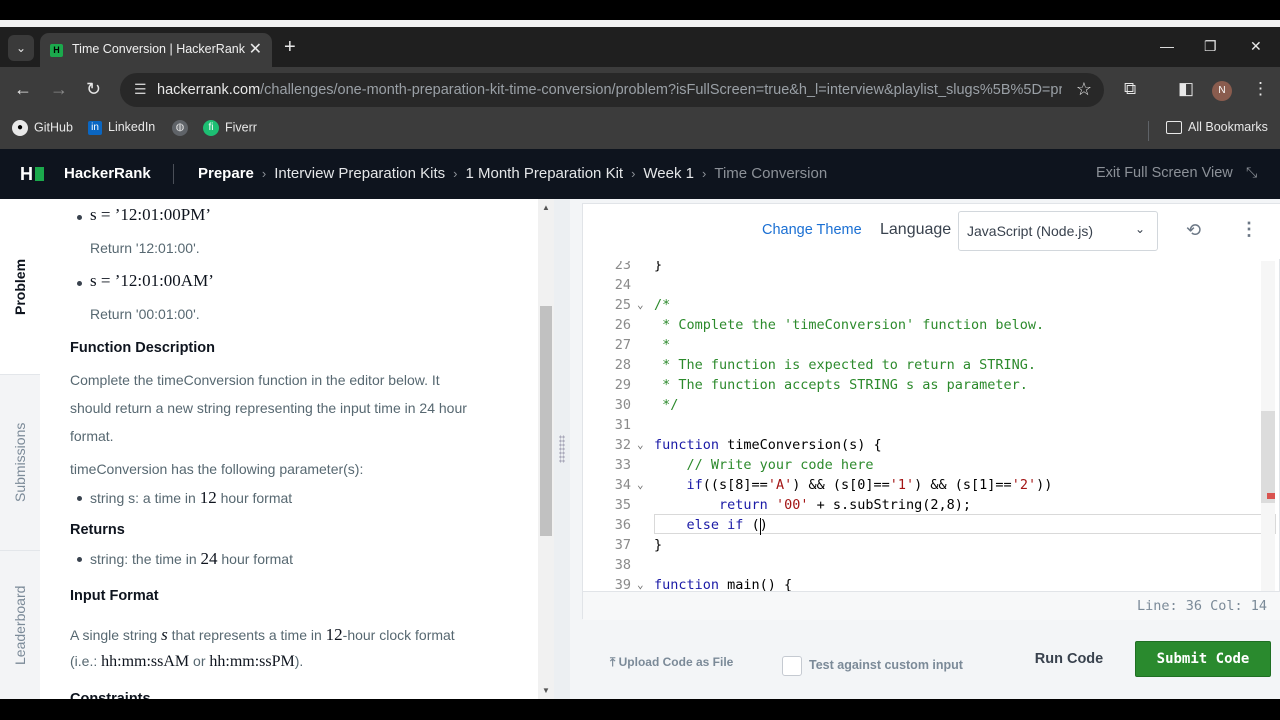 This screenshot has width=1280, height=720. I want to click on crumb-week: Week 1, so click(668, 173).